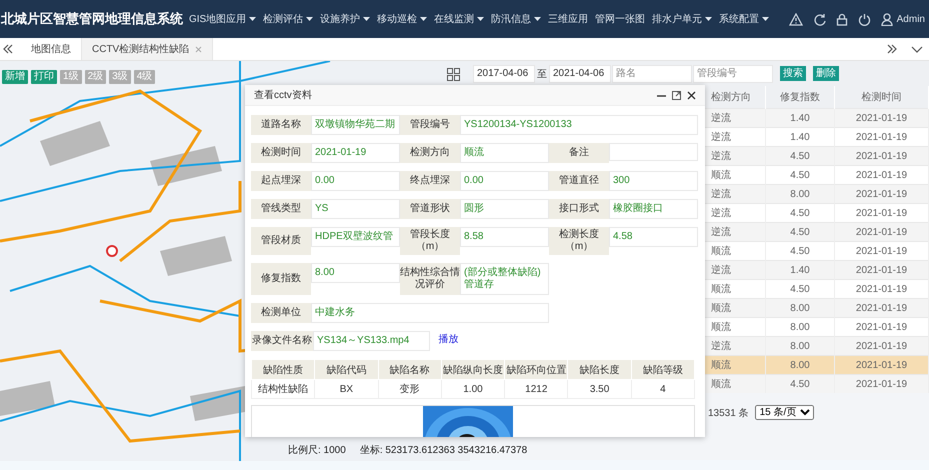 This screenshot has height=470, width=929. I want to click on maximize-icon, so click(676, 95).